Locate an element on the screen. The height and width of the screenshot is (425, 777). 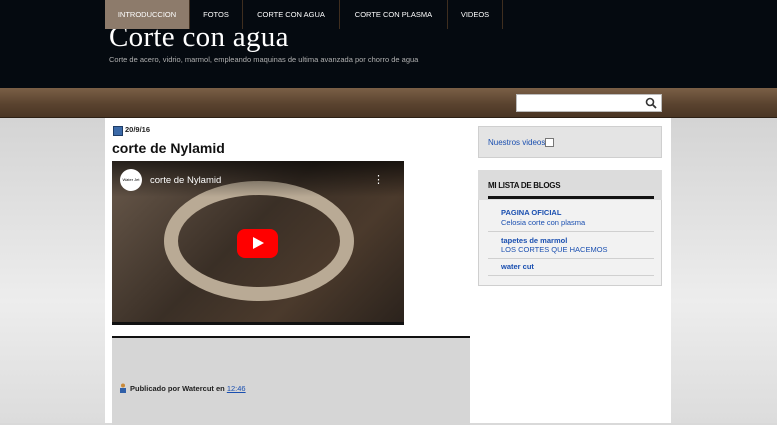
search-icon is located at coordinates (651, 103).